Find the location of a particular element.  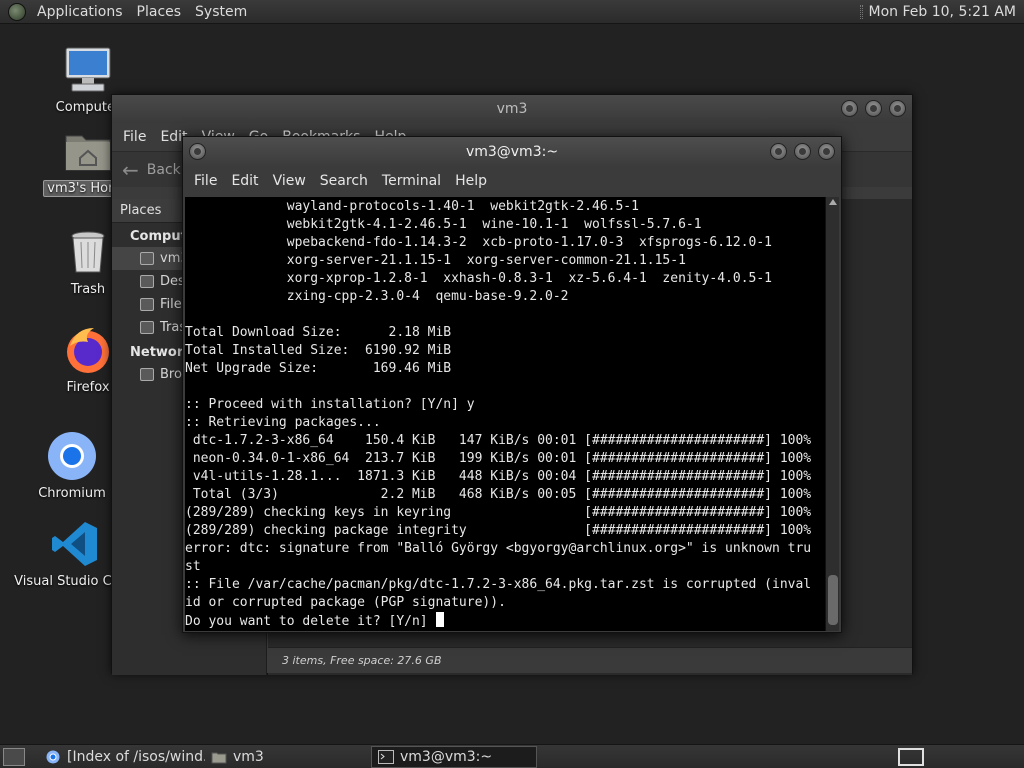

clock: Mon Feb 10, 5:21 AM is located at coordinates (946, 12).